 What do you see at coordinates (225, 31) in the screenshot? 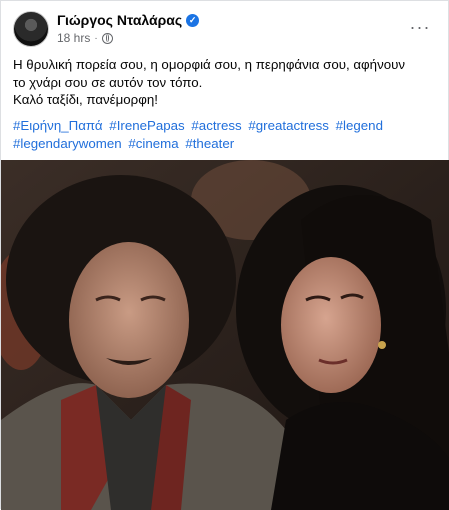
I see `post-header: Γιώργος Νταλάρας ✓ 18 hrs · ···` at bounding box center [225, 31].